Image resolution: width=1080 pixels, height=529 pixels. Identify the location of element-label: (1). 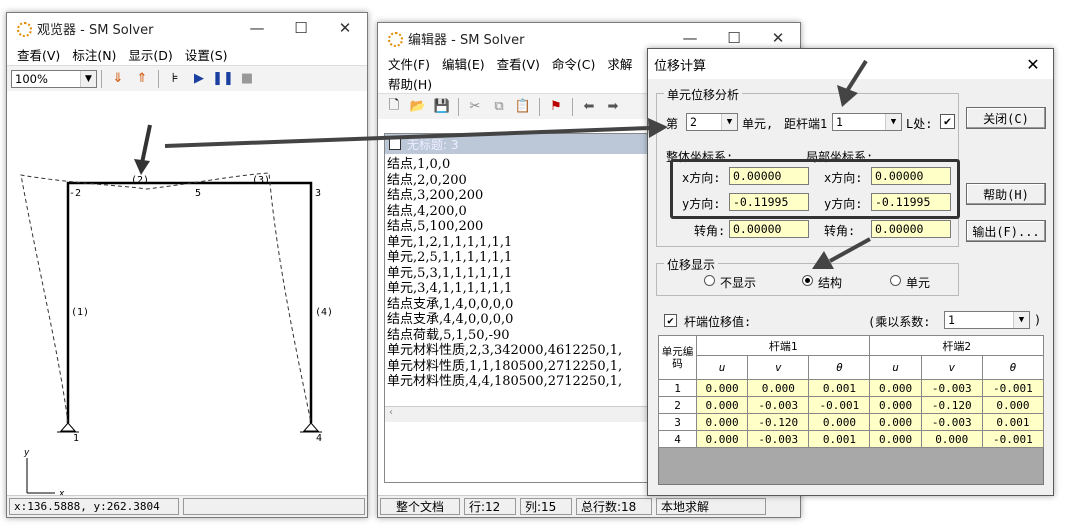
(80, 312).